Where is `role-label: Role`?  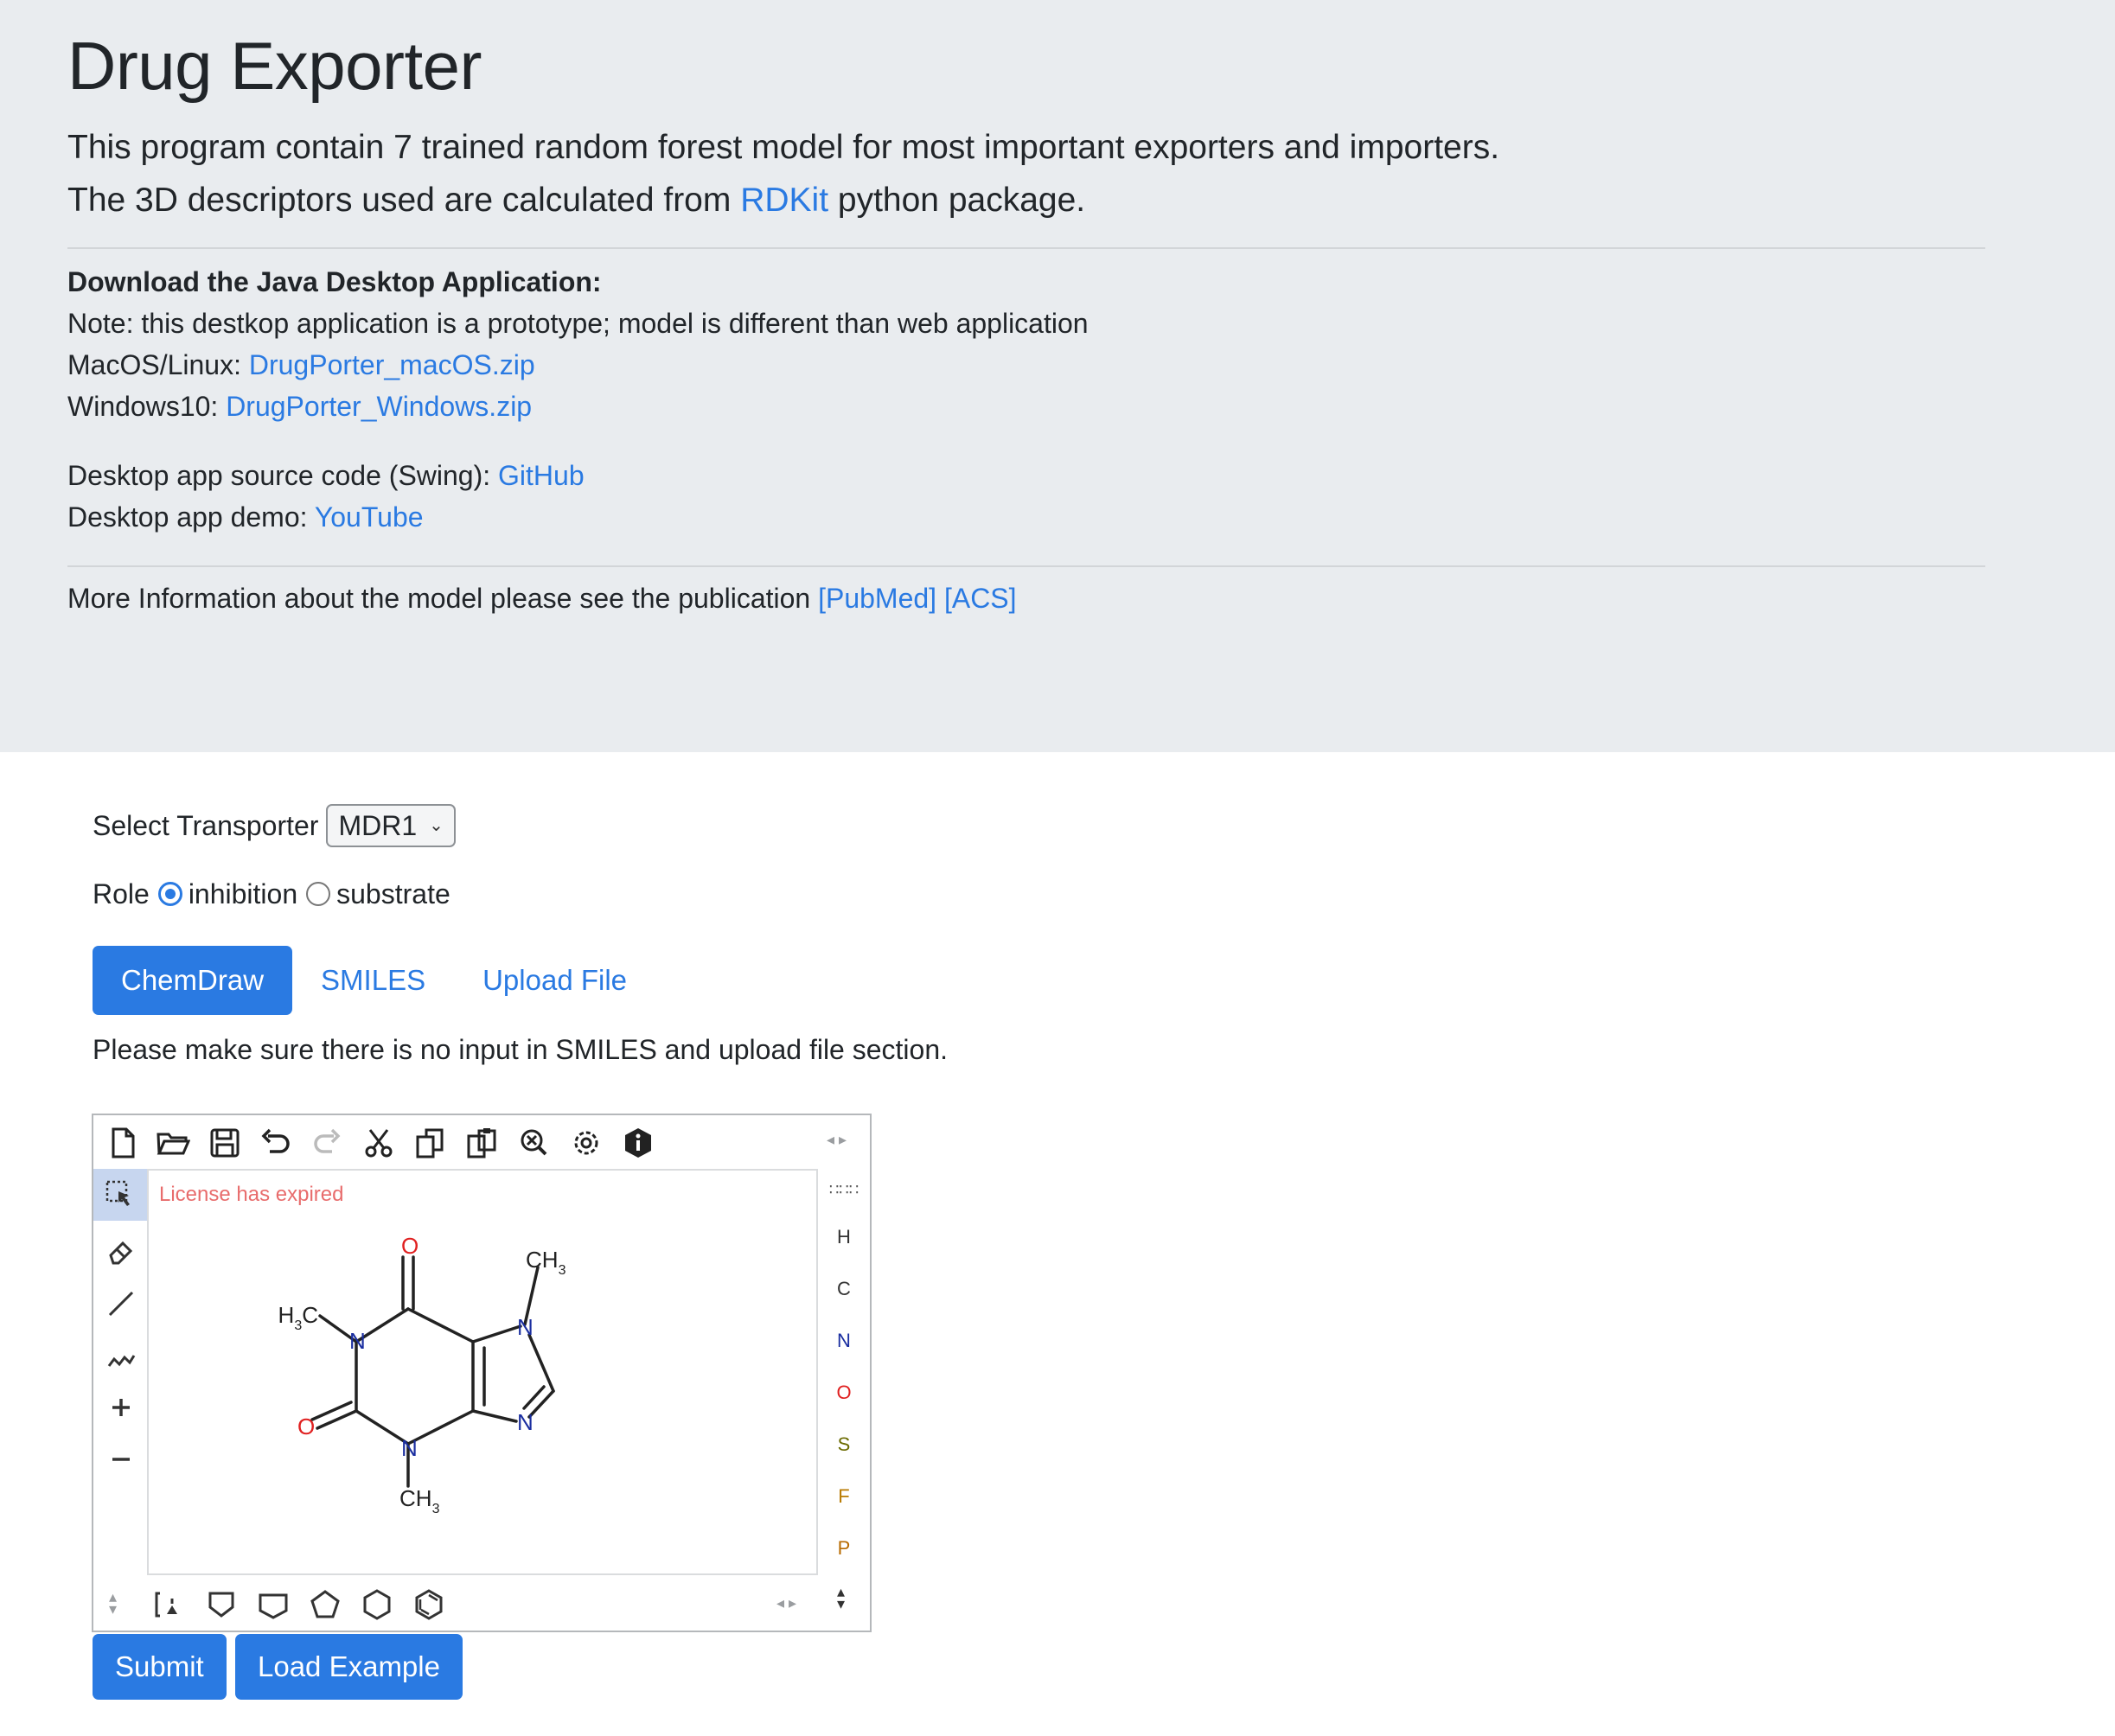 role-label: Role is located at coordinates (121, 893).